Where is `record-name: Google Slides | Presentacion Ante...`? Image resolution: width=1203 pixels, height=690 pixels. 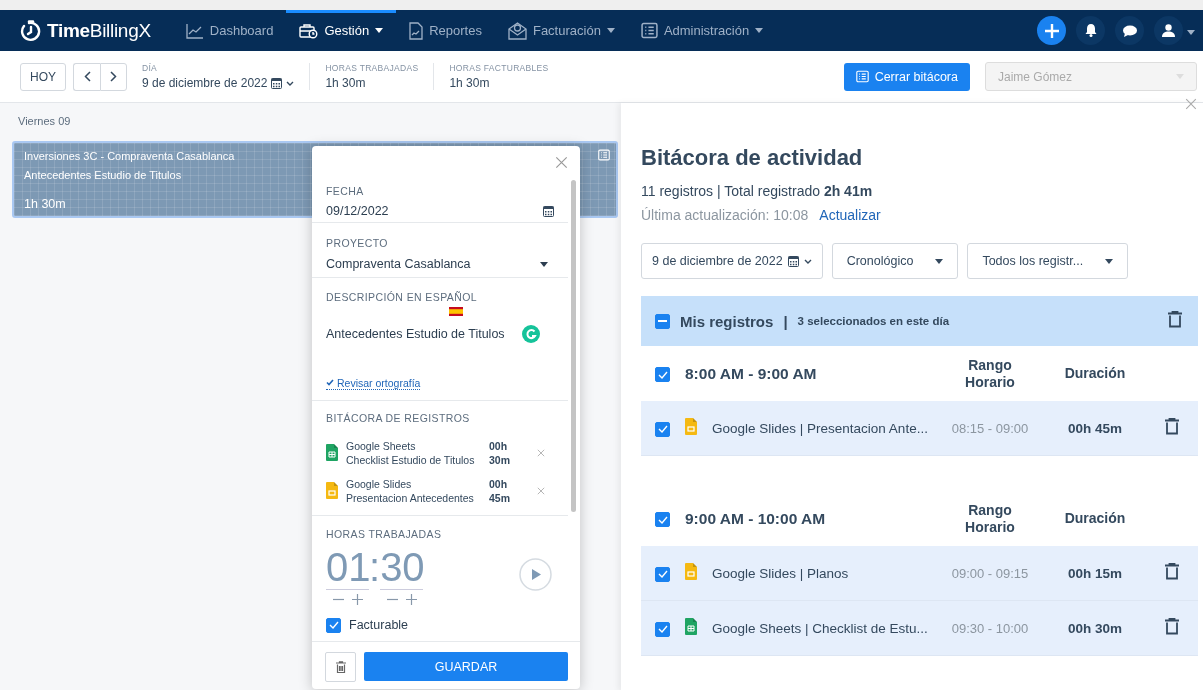
record-name: Google Slides | Presentacion Ante... is located at coordinates (820, 428).